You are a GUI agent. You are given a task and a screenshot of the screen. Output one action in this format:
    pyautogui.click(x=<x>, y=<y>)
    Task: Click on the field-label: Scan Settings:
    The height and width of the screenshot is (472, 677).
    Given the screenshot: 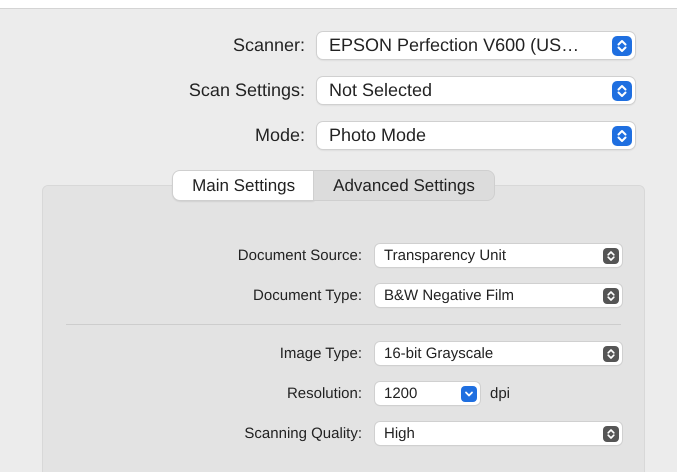 What is the action you would take?
    pyautogui.click(x=246, y=90)
    